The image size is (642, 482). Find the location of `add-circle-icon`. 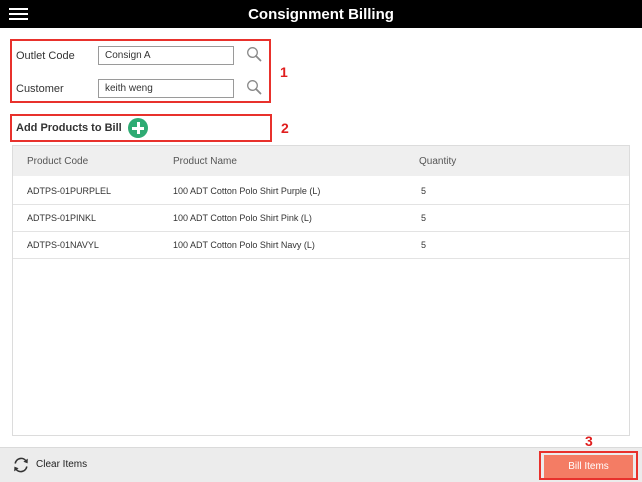

add-circle-icon is located at coordinates (138, 128).